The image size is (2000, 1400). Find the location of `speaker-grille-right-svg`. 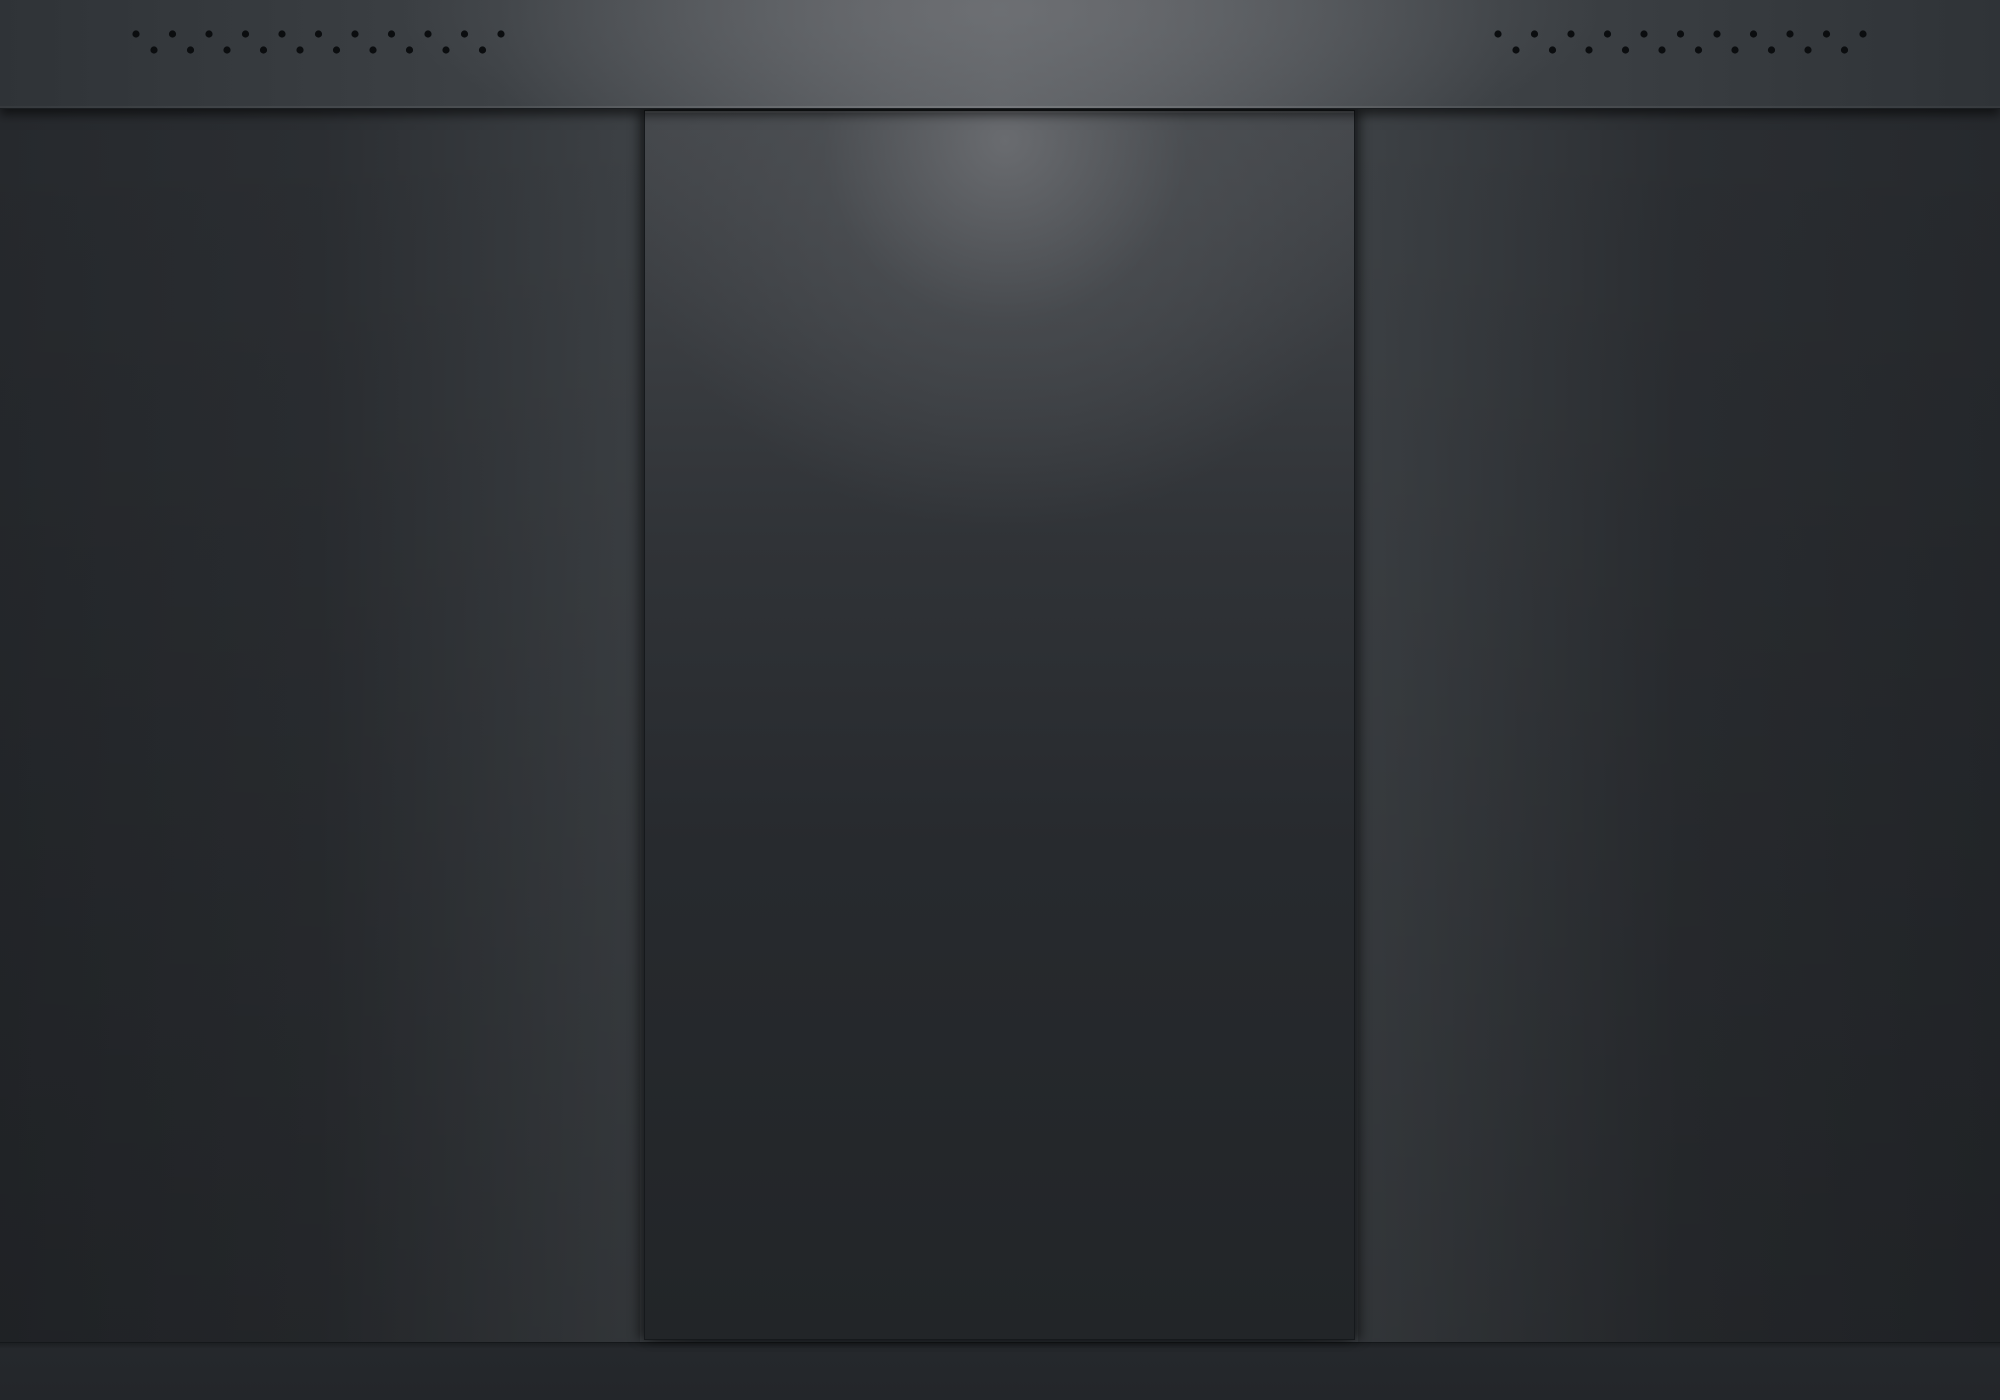

speaker-grille-right-svg is located at coordinates (1680, 42).